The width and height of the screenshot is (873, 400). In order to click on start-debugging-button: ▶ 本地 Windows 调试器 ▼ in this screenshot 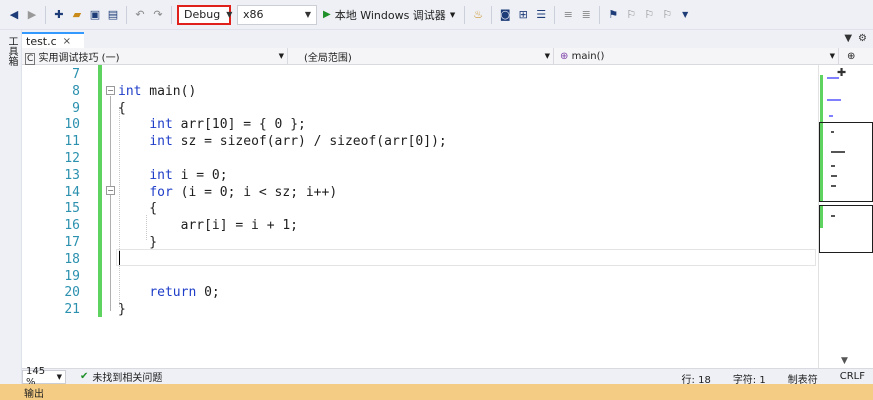, I will do `click(389, 15)`.